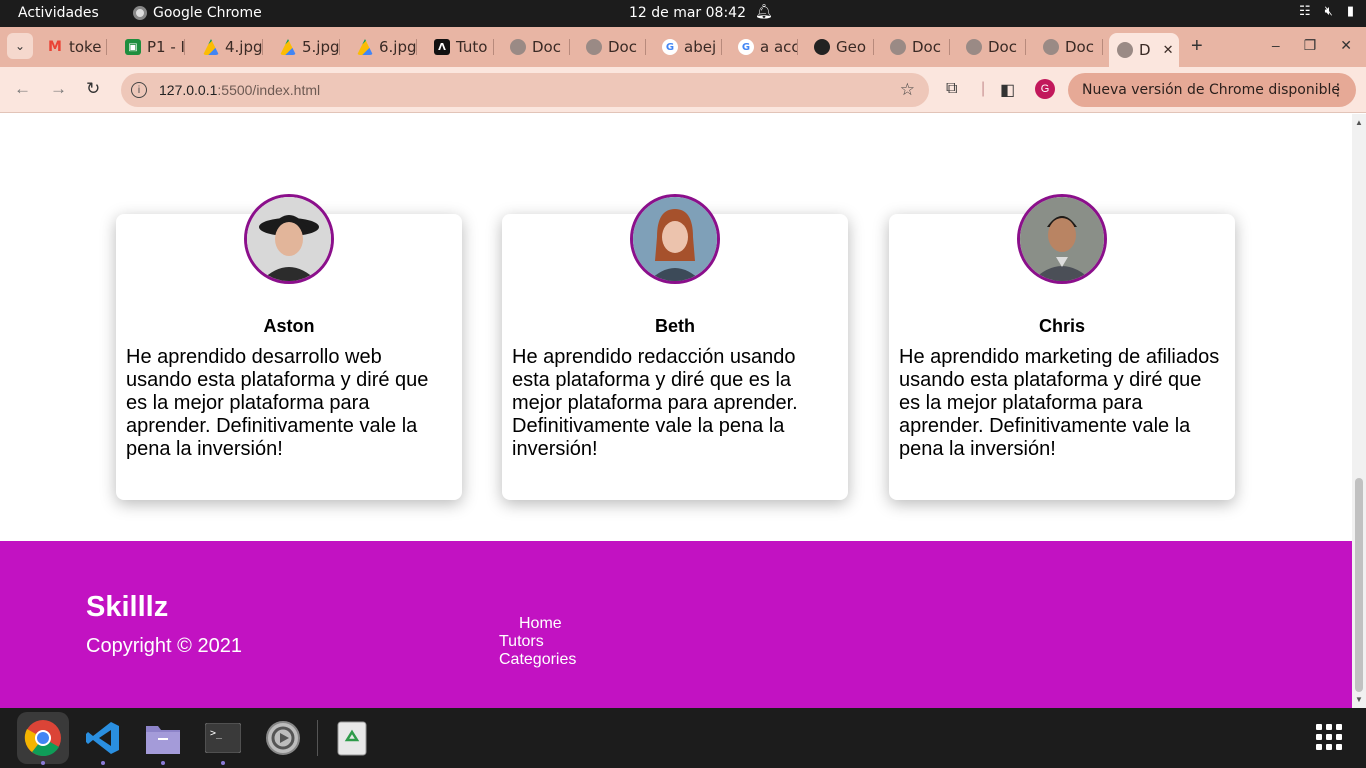 The image size is (1366, 768). I want to click on dock-trash, so click(352, 738).